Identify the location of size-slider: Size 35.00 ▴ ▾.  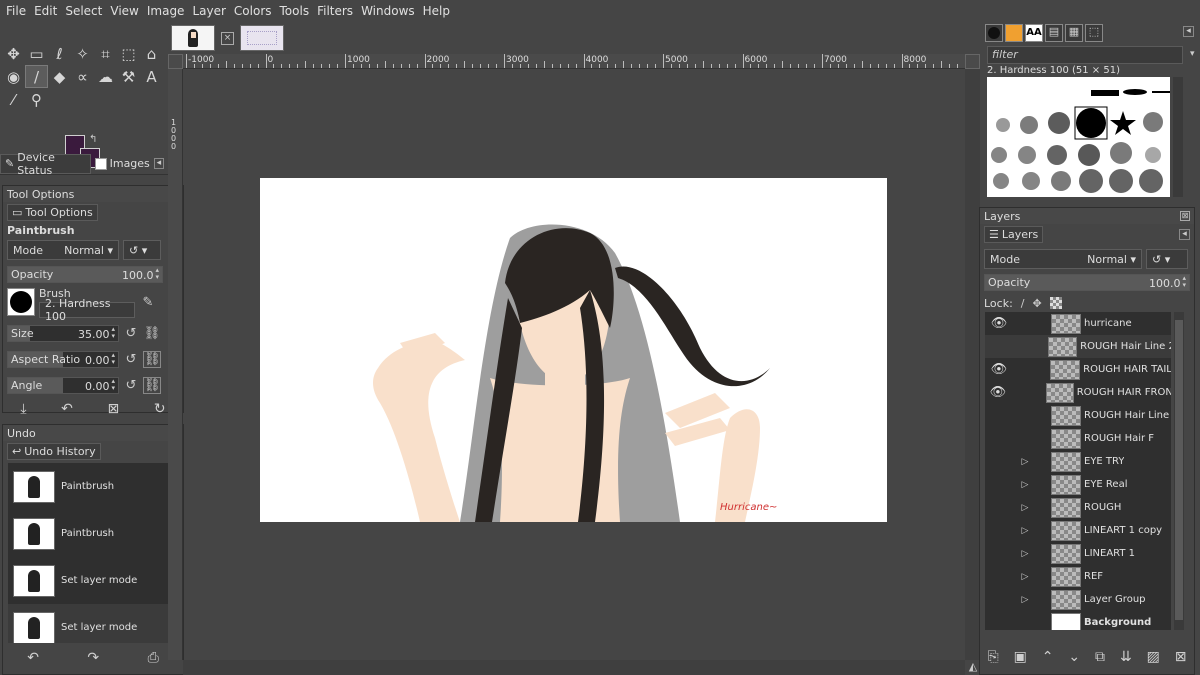
(63, 333).